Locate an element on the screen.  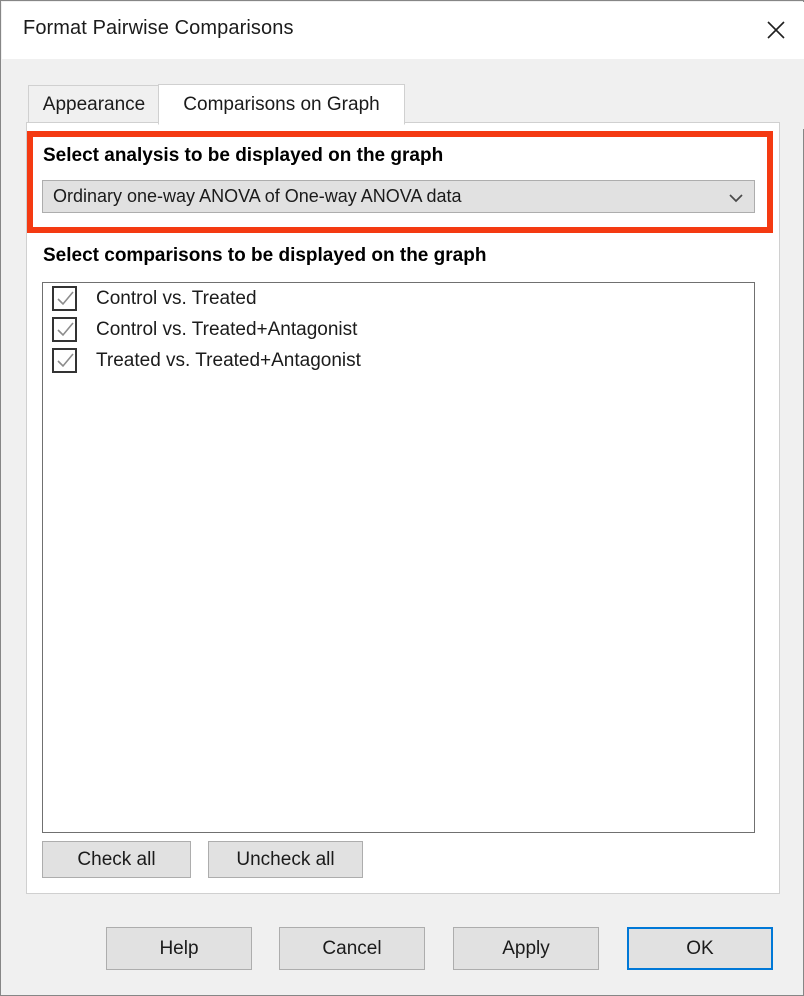
help-button: Help is located at coordinates (179, 948).